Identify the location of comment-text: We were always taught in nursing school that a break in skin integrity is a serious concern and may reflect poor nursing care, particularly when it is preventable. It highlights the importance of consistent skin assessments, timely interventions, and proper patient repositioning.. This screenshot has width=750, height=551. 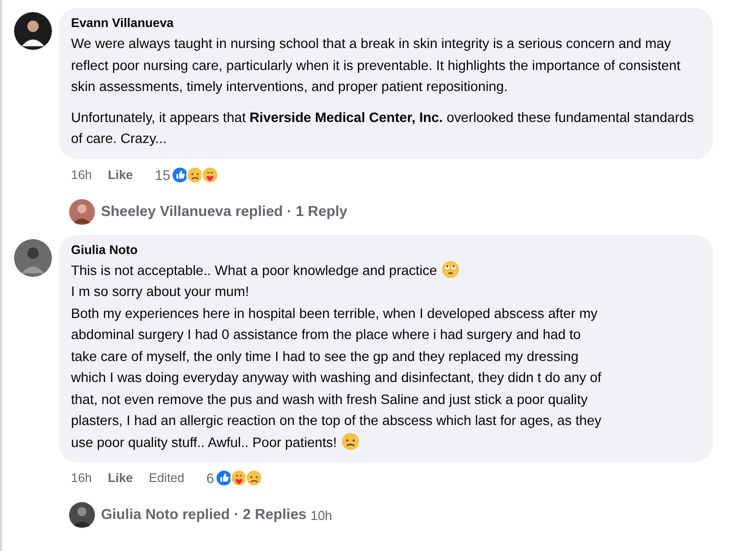
(376, 65).